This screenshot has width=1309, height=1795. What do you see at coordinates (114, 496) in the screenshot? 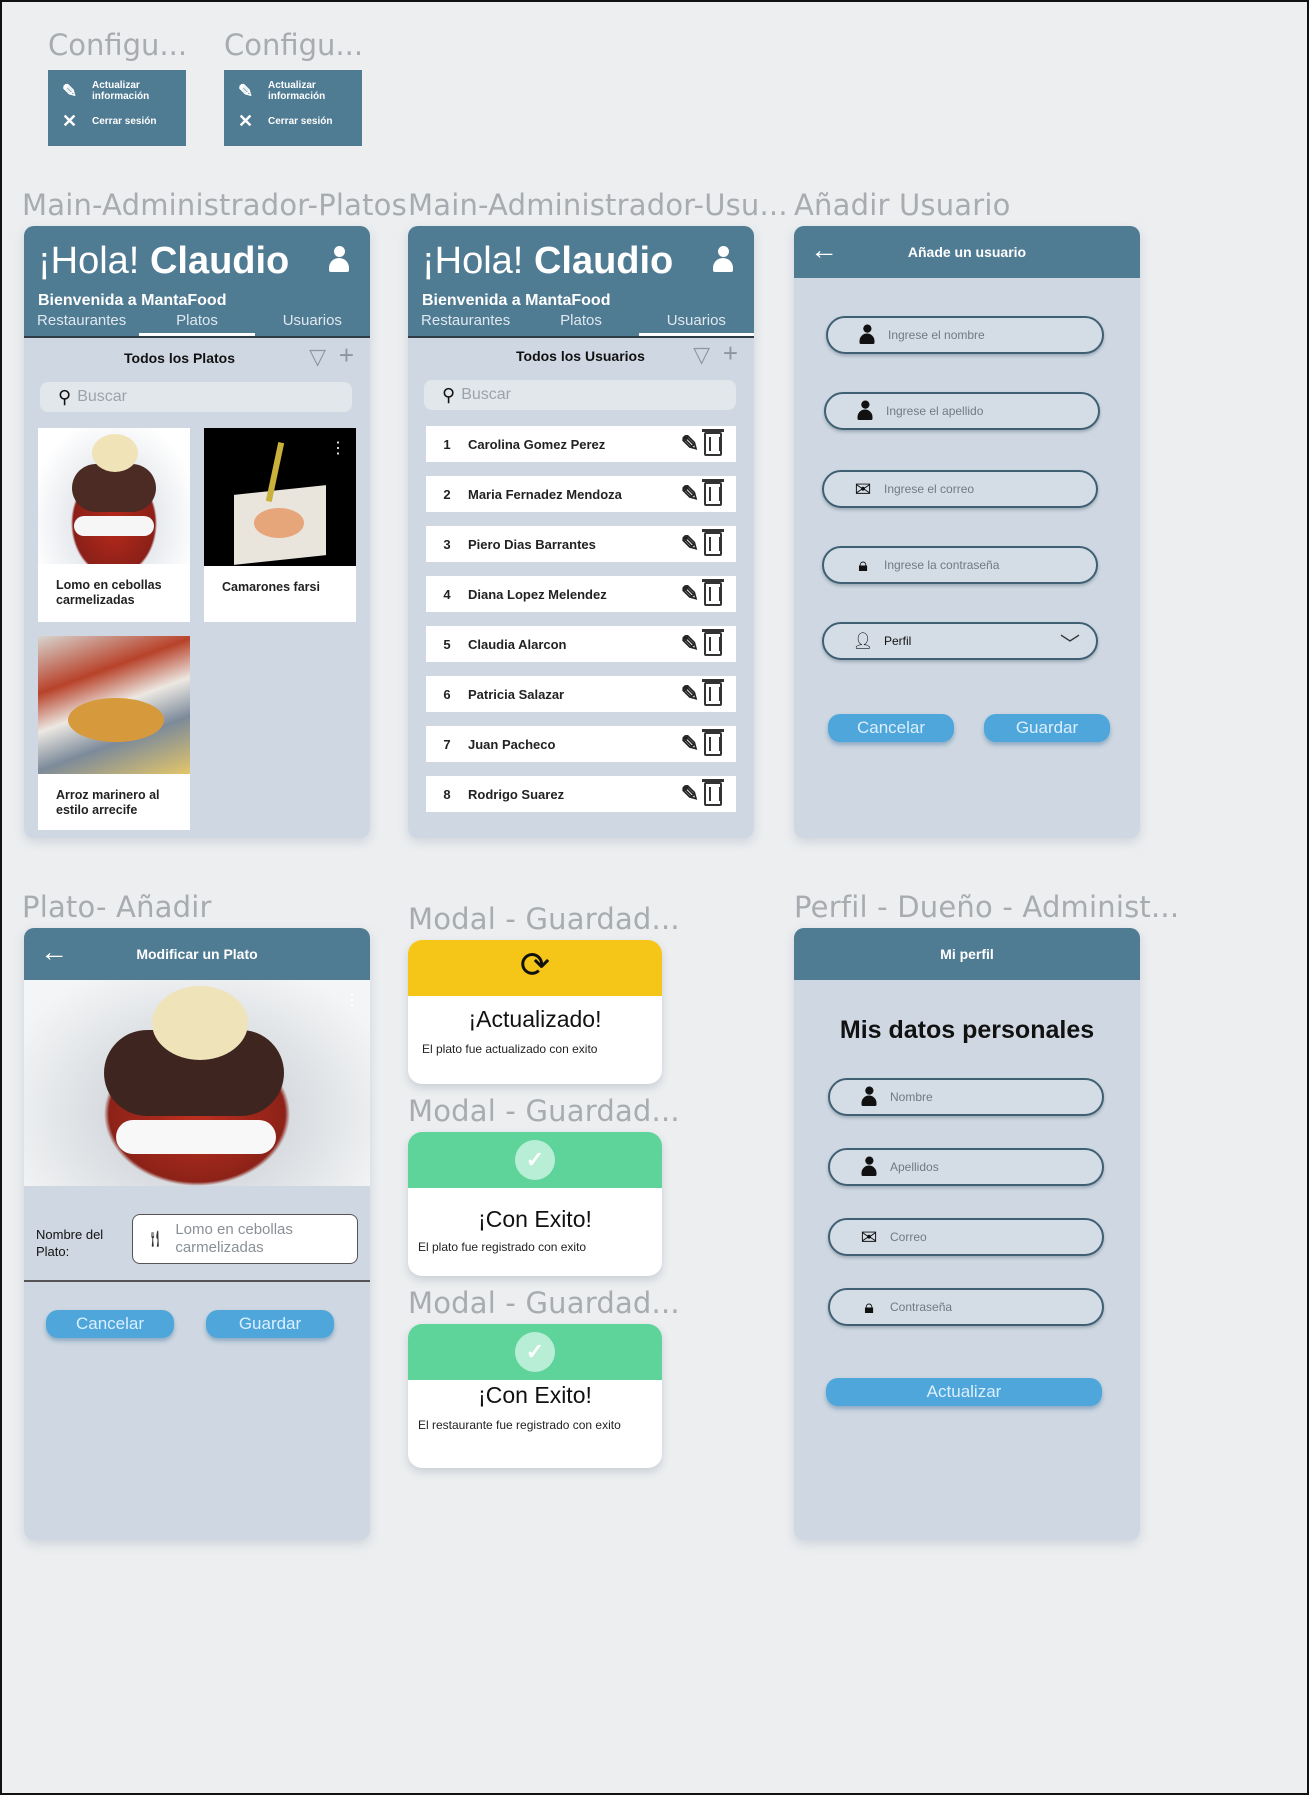
I see `dish-image` at bounding box center [114, 496].